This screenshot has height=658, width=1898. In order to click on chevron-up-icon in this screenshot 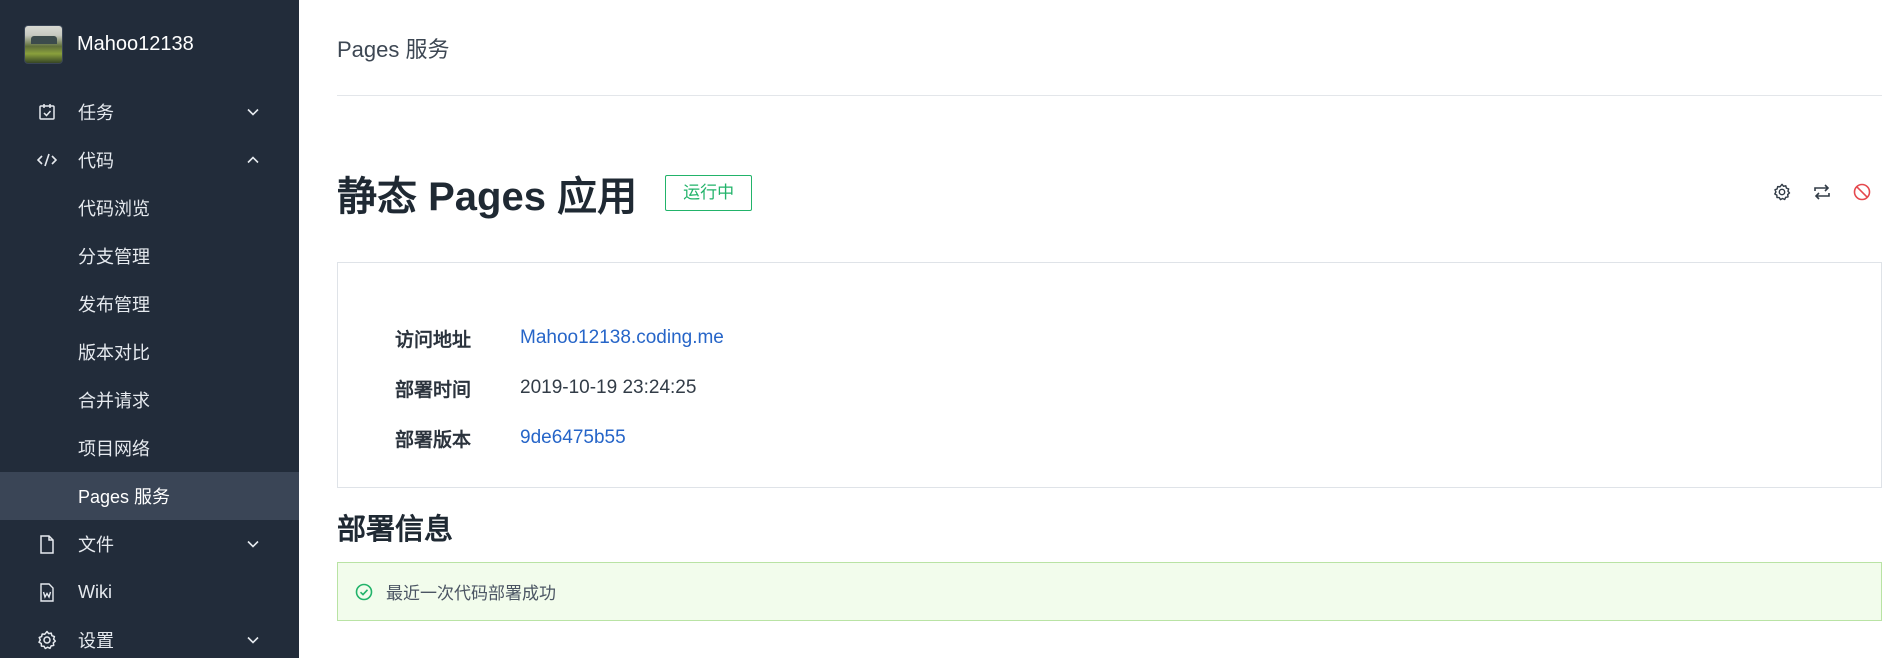, I will do `click(253, 160)`.